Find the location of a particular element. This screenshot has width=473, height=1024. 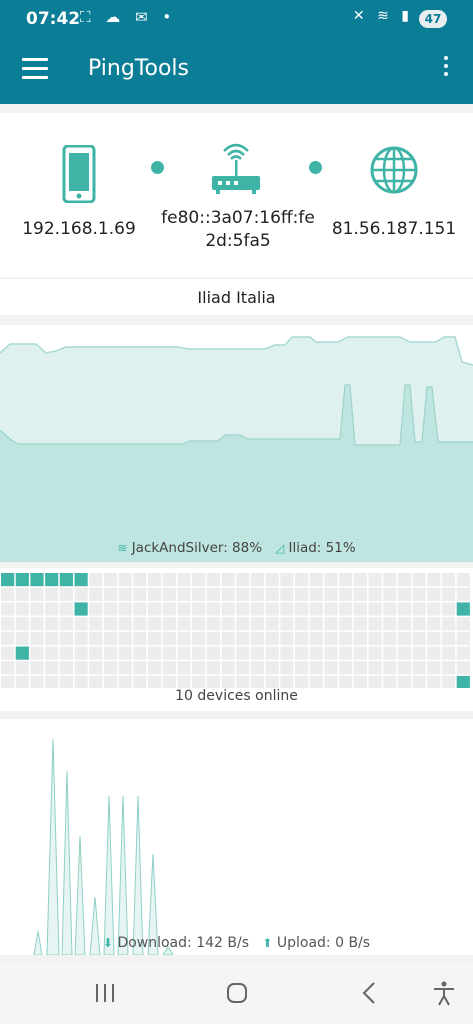

menu-icon is located at coordinates (35, 69).